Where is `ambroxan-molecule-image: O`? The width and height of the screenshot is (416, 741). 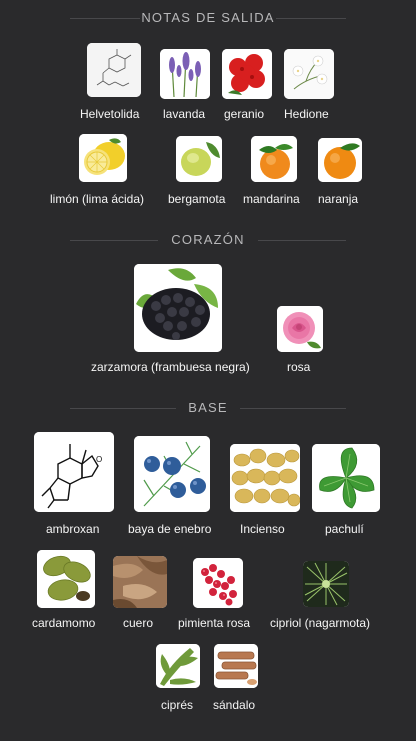
ambroxan-molecule-image: O is located at coordinates (74, 472).